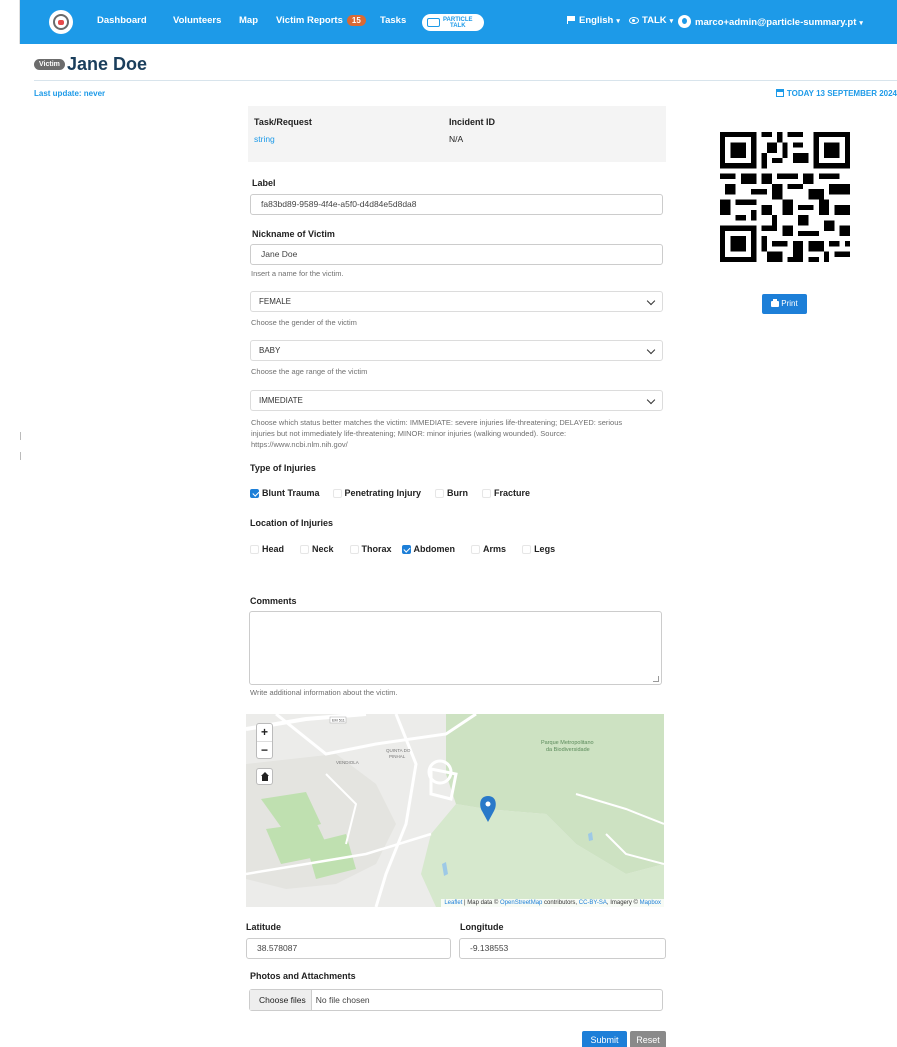  What do you see at coordinates (458, 493) in the screenshot?
I see `checkbox-label: Burn` at bounding box center [458, 493].